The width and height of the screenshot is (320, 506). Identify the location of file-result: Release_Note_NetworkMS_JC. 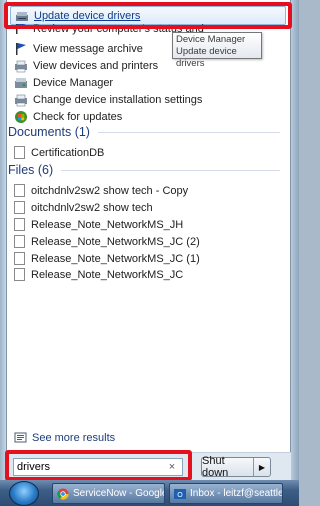
(98, 274).